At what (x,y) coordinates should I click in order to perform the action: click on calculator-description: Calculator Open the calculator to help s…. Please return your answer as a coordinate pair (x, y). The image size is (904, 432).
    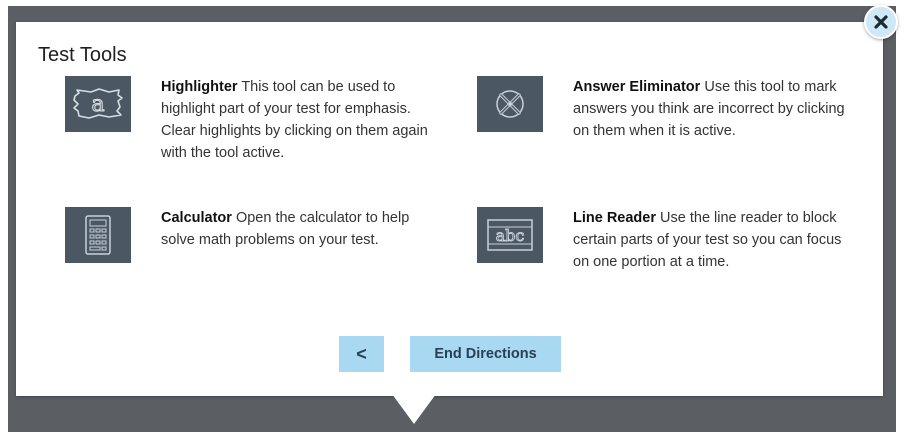
    Looking at the image, I should click on (303, 229).